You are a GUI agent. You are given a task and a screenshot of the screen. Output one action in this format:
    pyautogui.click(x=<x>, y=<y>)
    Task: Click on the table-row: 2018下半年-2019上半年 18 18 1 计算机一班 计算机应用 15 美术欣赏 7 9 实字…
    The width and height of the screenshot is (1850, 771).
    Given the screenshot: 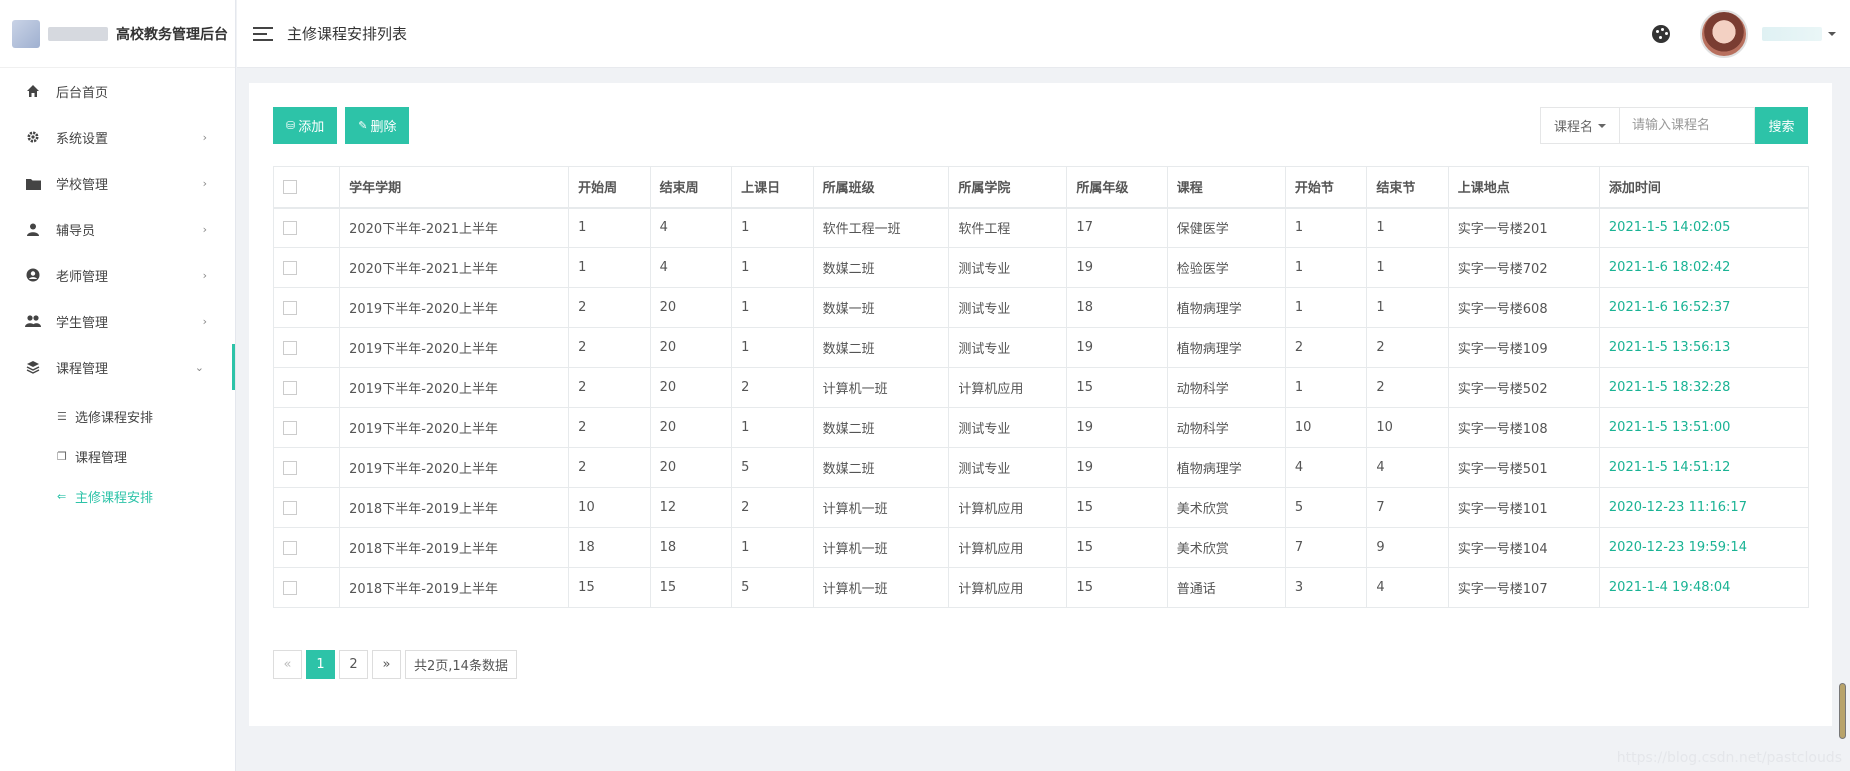 What is the action you would take?
    pyautogui.click(x=1041, y=547)
    